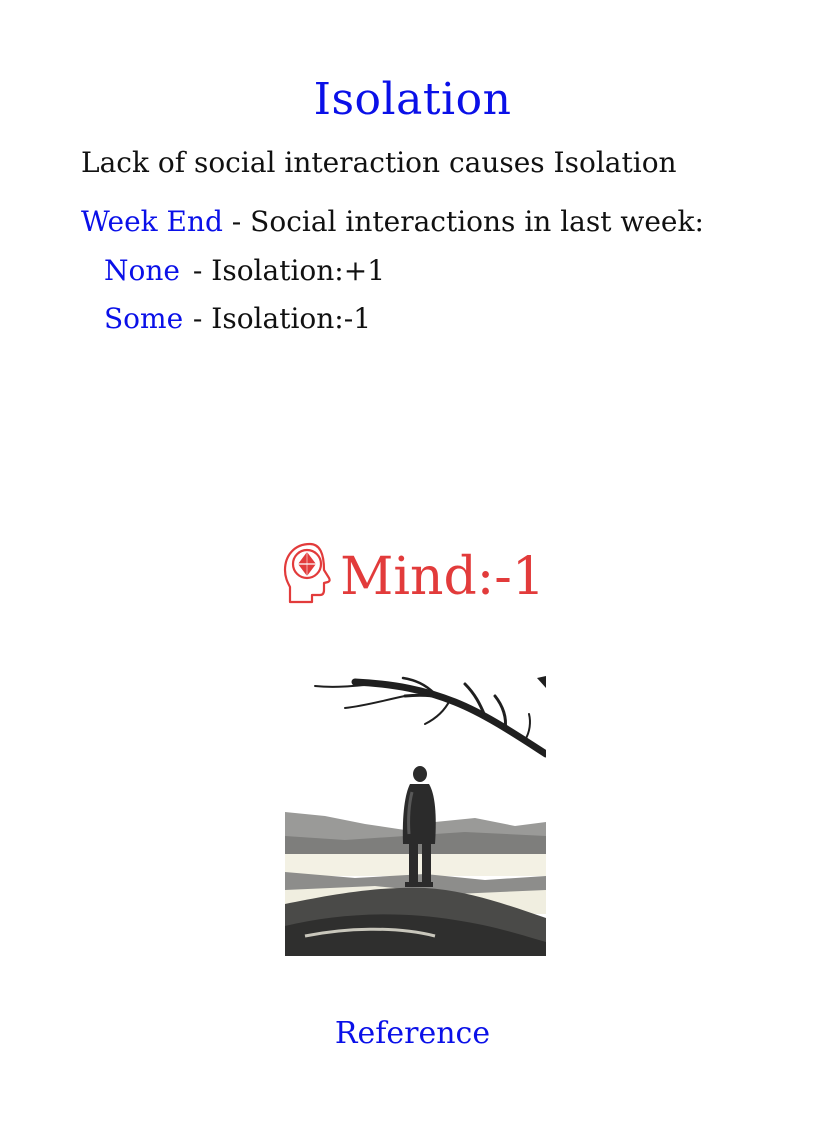  Describe the element at coordinates (442, 577) in the screenshot. I see `mind-effect-text: Mind:-1` at that location.